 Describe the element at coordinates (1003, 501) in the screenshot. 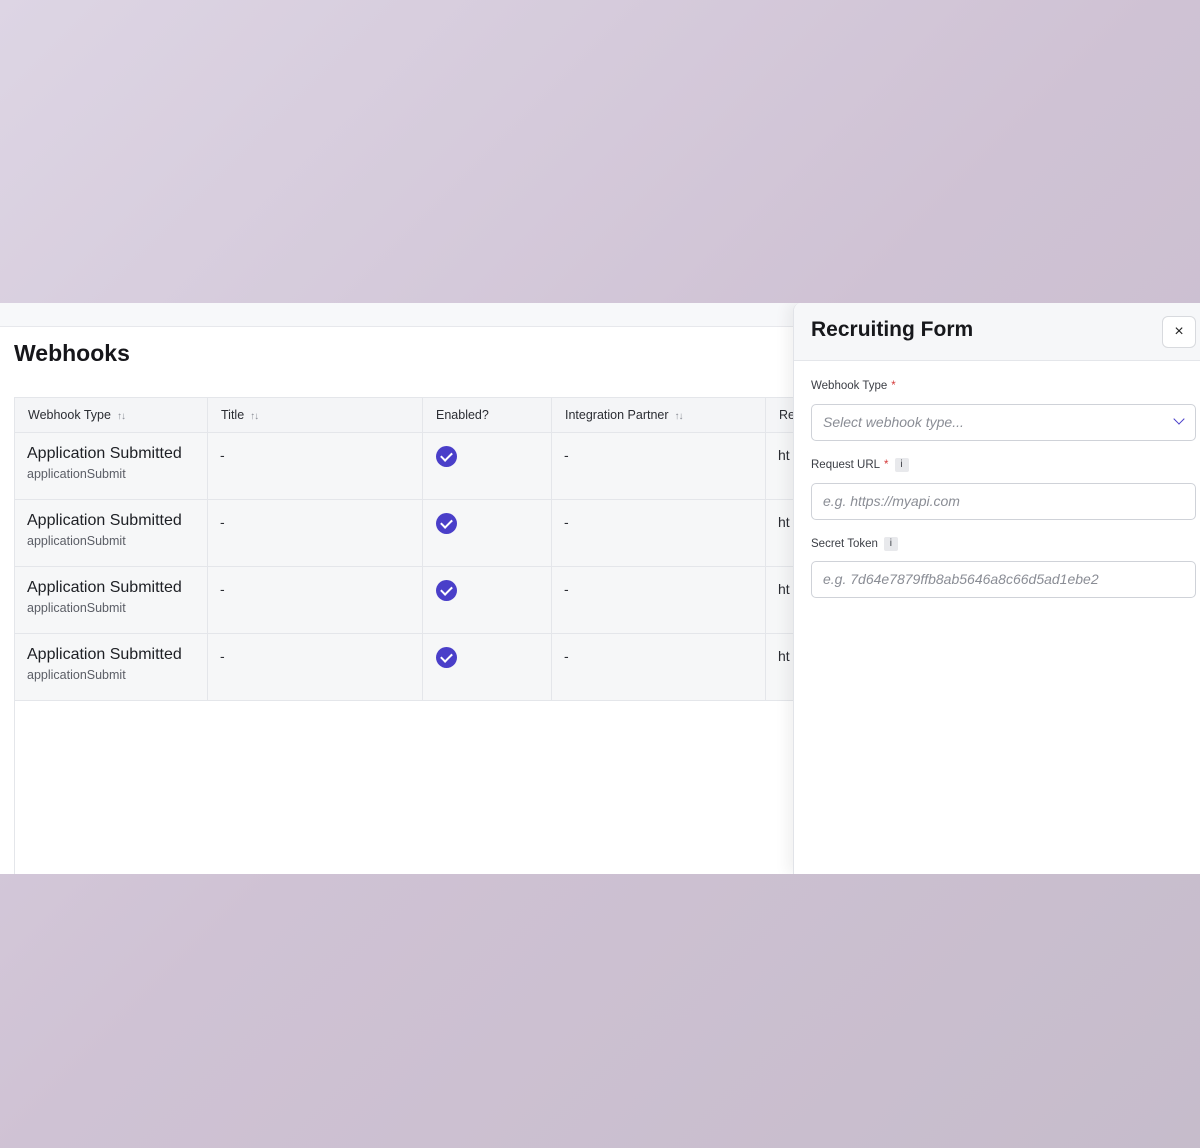

I see `request-url-input: e.g. https://myapi.com` at that location.